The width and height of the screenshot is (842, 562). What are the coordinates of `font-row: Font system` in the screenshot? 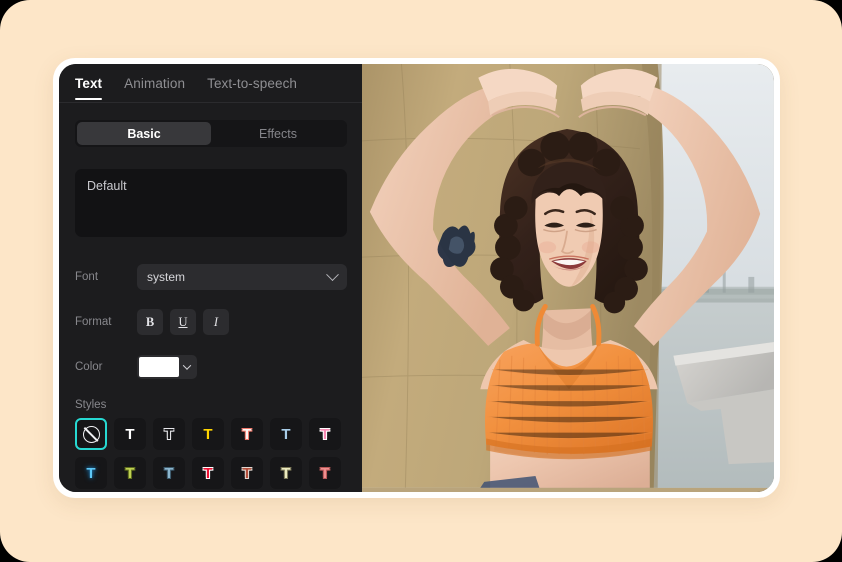 It's located at (211, 277).